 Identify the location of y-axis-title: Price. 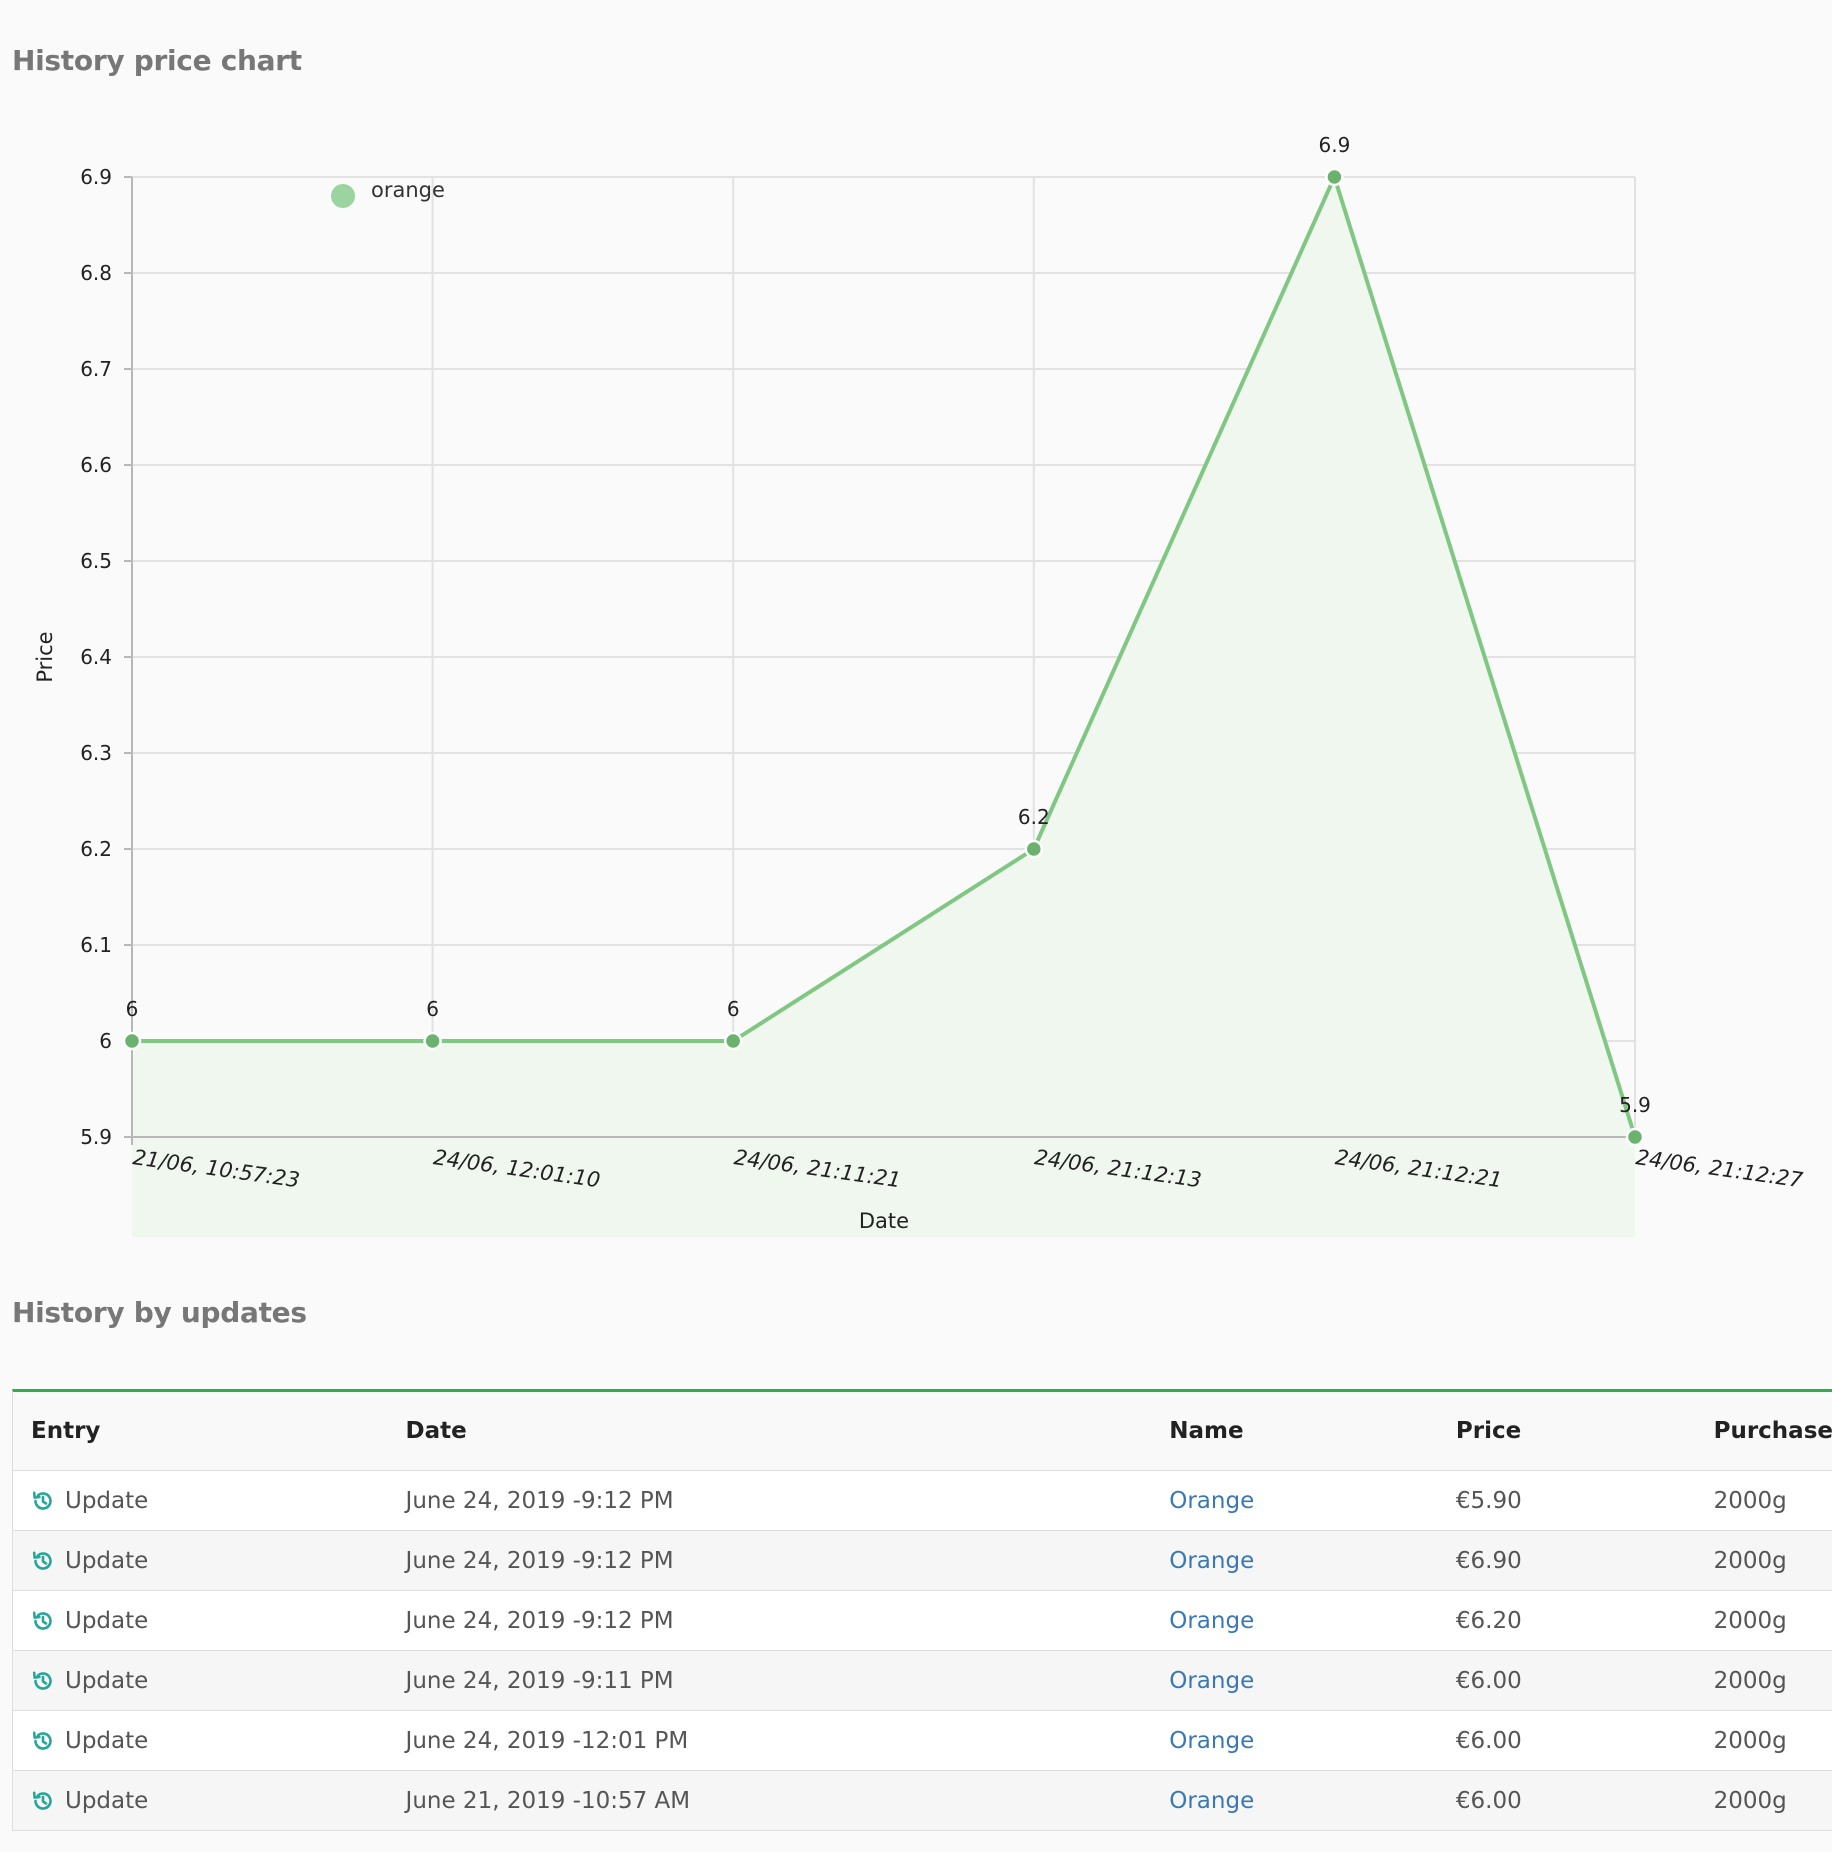
(45, 656).